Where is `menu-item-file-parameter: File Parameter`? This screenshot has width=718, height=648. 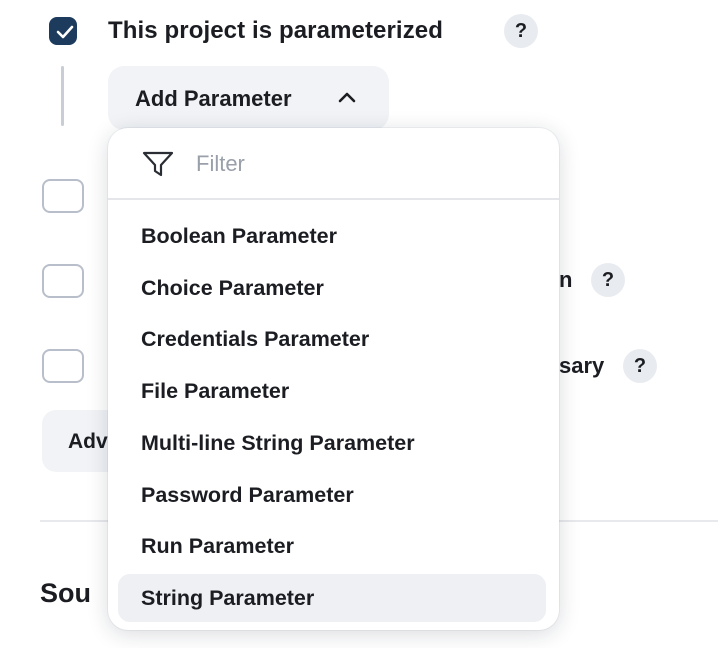 menu-item-file-parameter: File Parameter is located at coordinates (332, 391).